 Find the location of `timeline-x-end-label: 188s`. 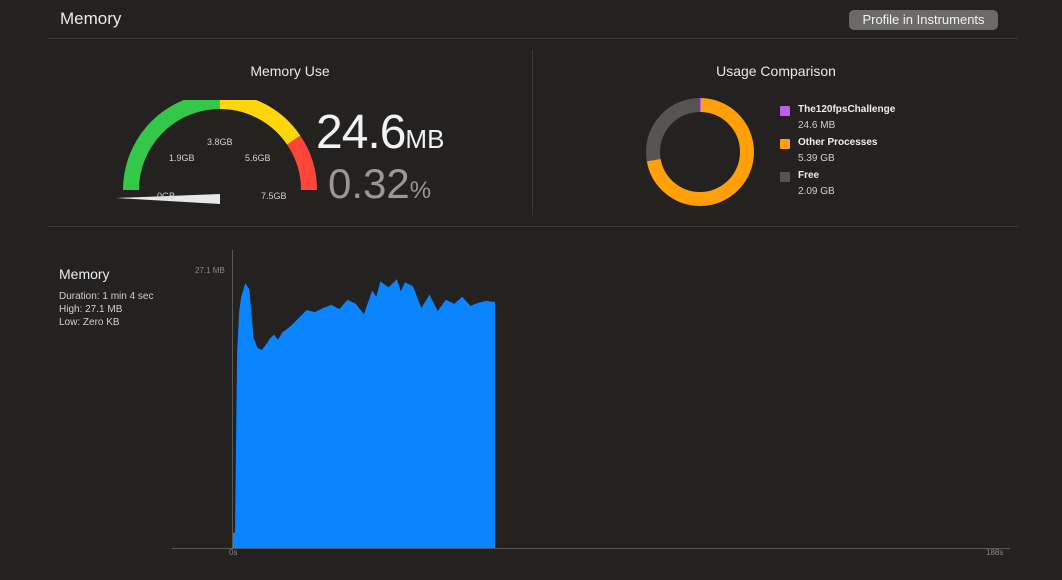

timeline-x-end-label: 188s is located at coordinates (995, 552).